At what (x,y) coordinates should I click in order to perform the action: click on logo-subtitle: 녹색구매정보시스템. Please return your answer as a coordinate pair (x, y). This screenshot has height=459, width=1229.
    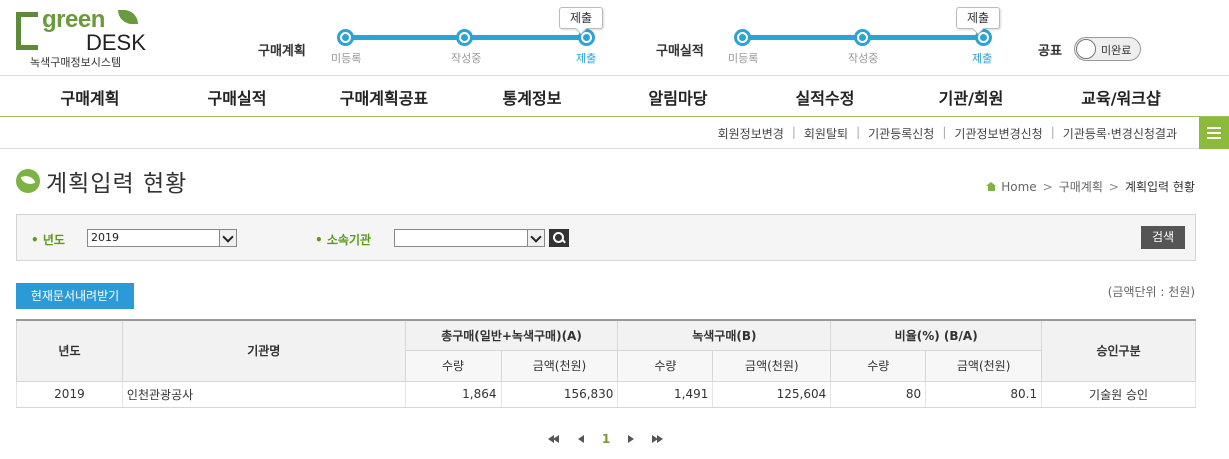
    Looking at the image, I should click on (76, 62).